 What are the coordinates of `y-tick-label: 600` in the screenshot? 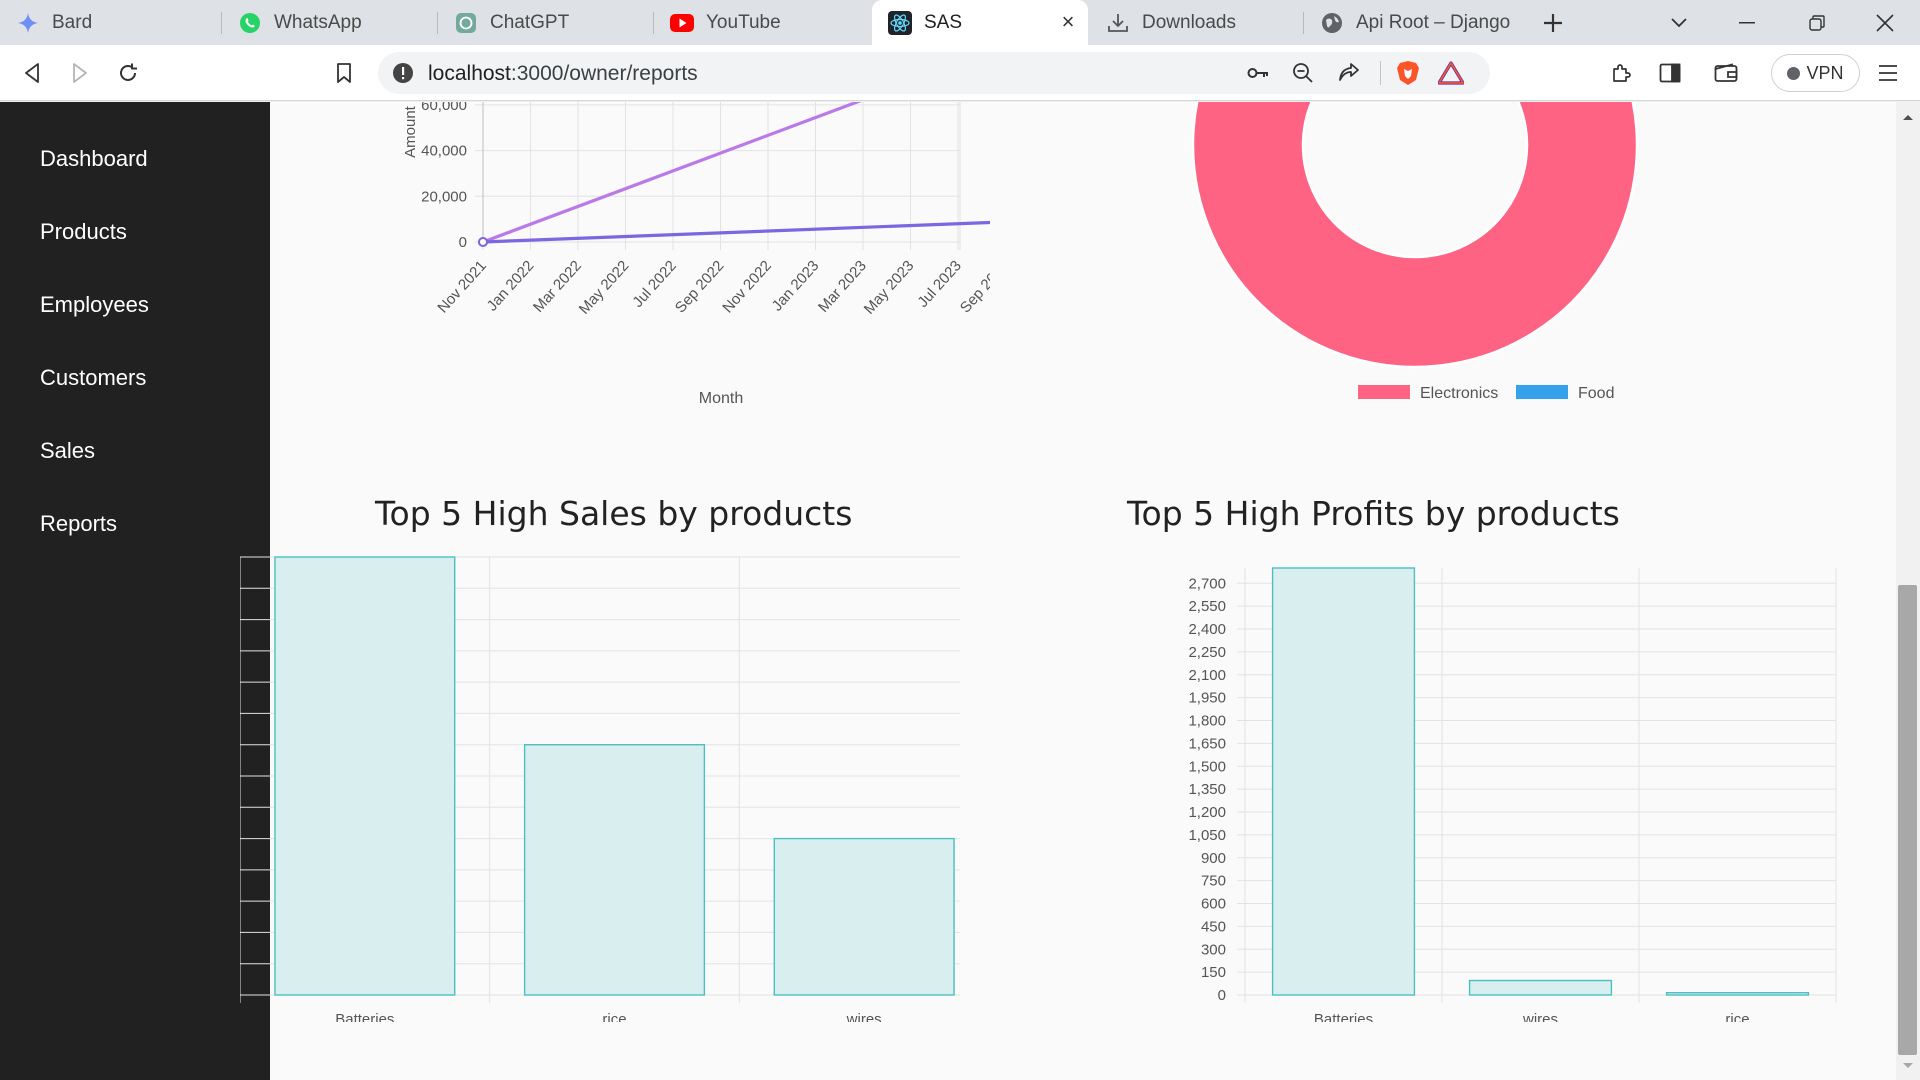 It's located at (1213, 904).